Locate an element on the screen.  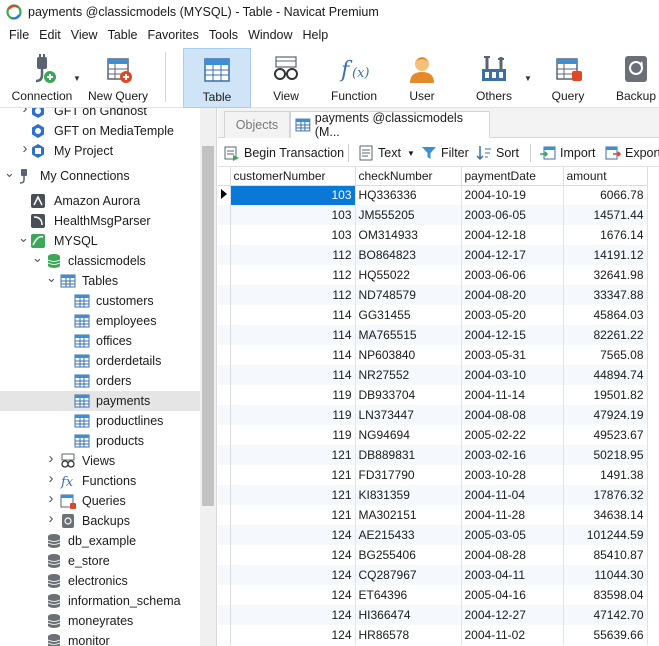
table-row: 124 BG255406 2004-08-28 85410.87 is located at coordinates (433, 555).